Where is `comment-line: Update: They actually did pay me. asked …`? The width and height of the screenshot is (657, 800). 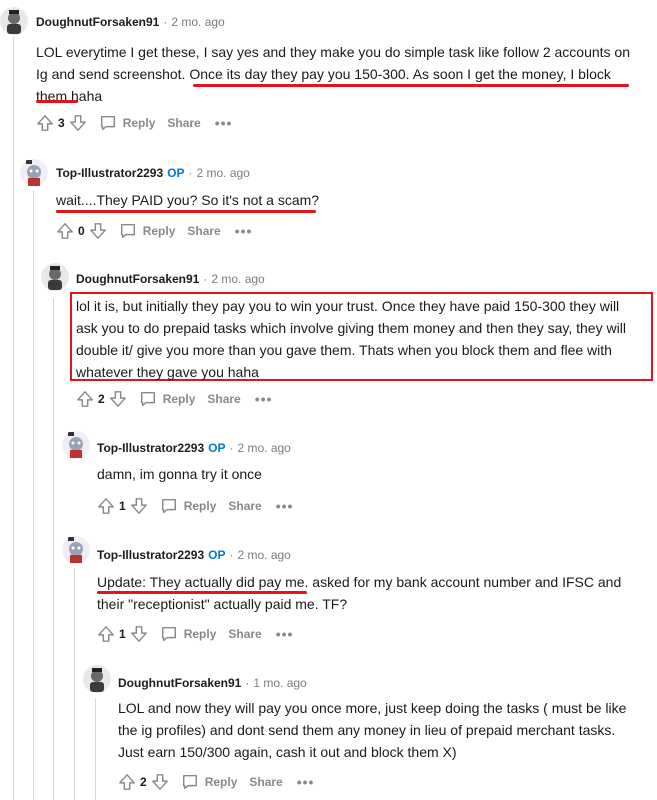
comment-line: Update: They actually did pay me. asked … is located at coordinates (359, 582).